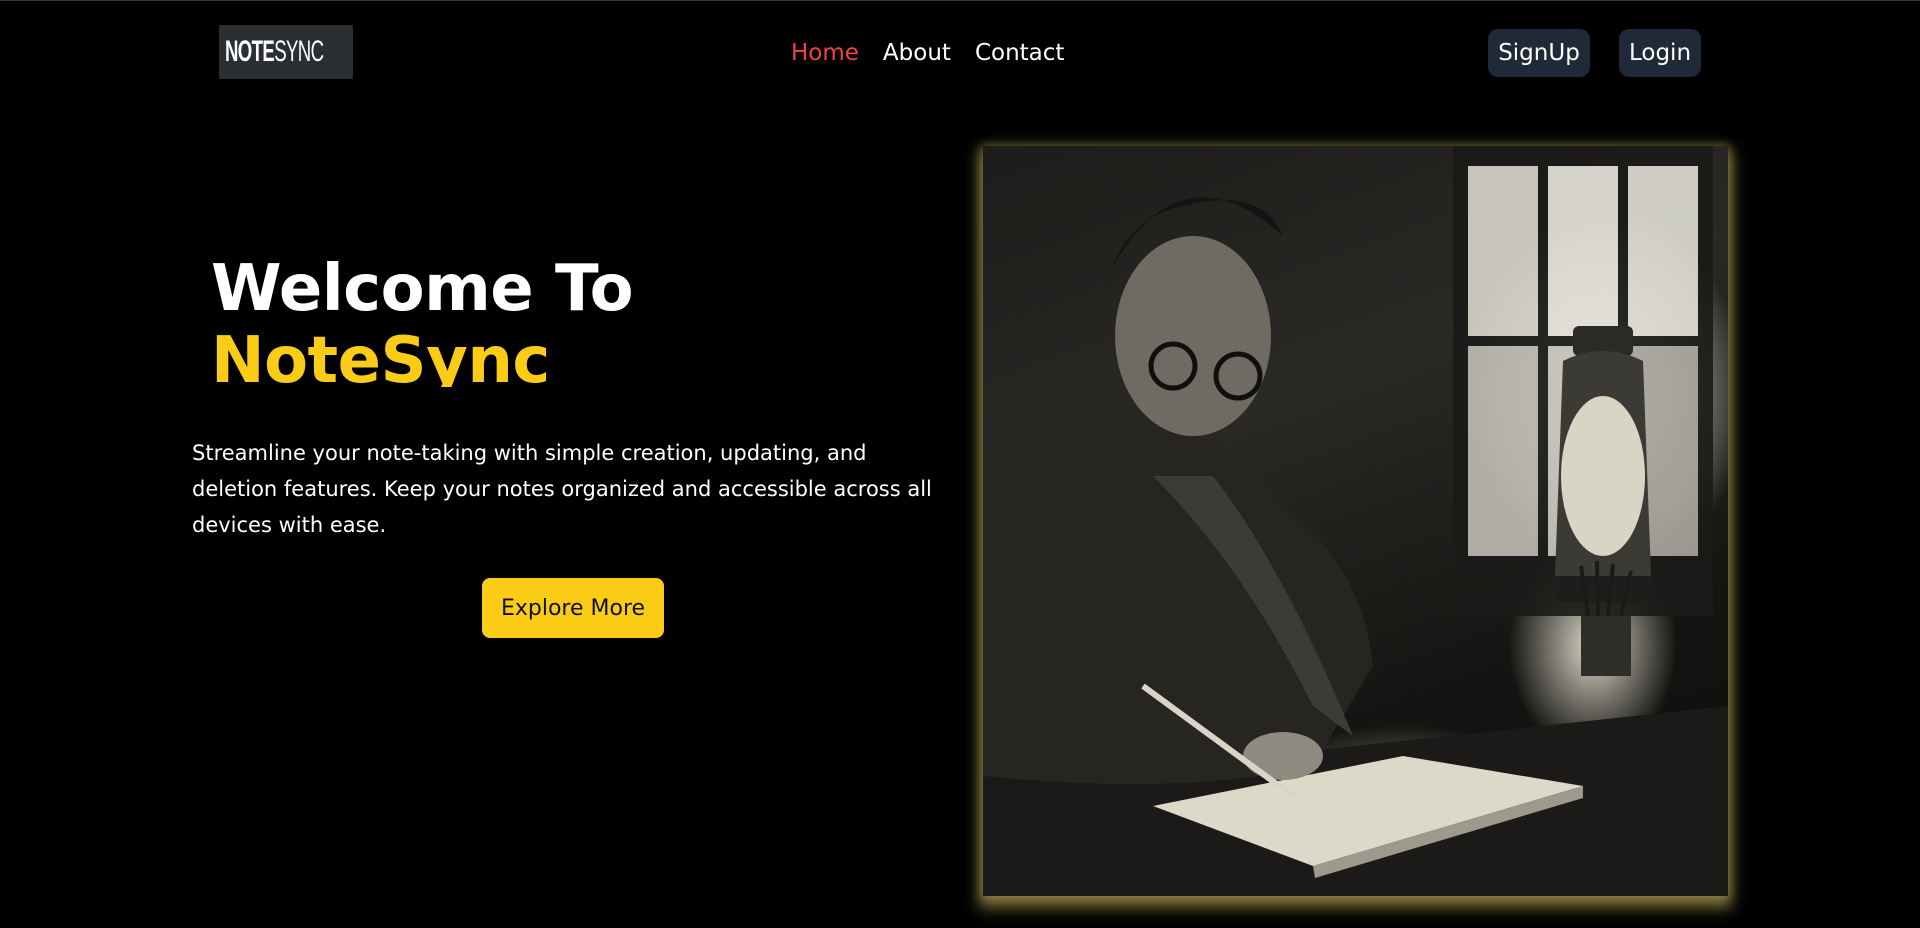  Describe the element at coordinates (250, 51) in the screenshot. I see `logo-text-bold: NOTE` at that location.